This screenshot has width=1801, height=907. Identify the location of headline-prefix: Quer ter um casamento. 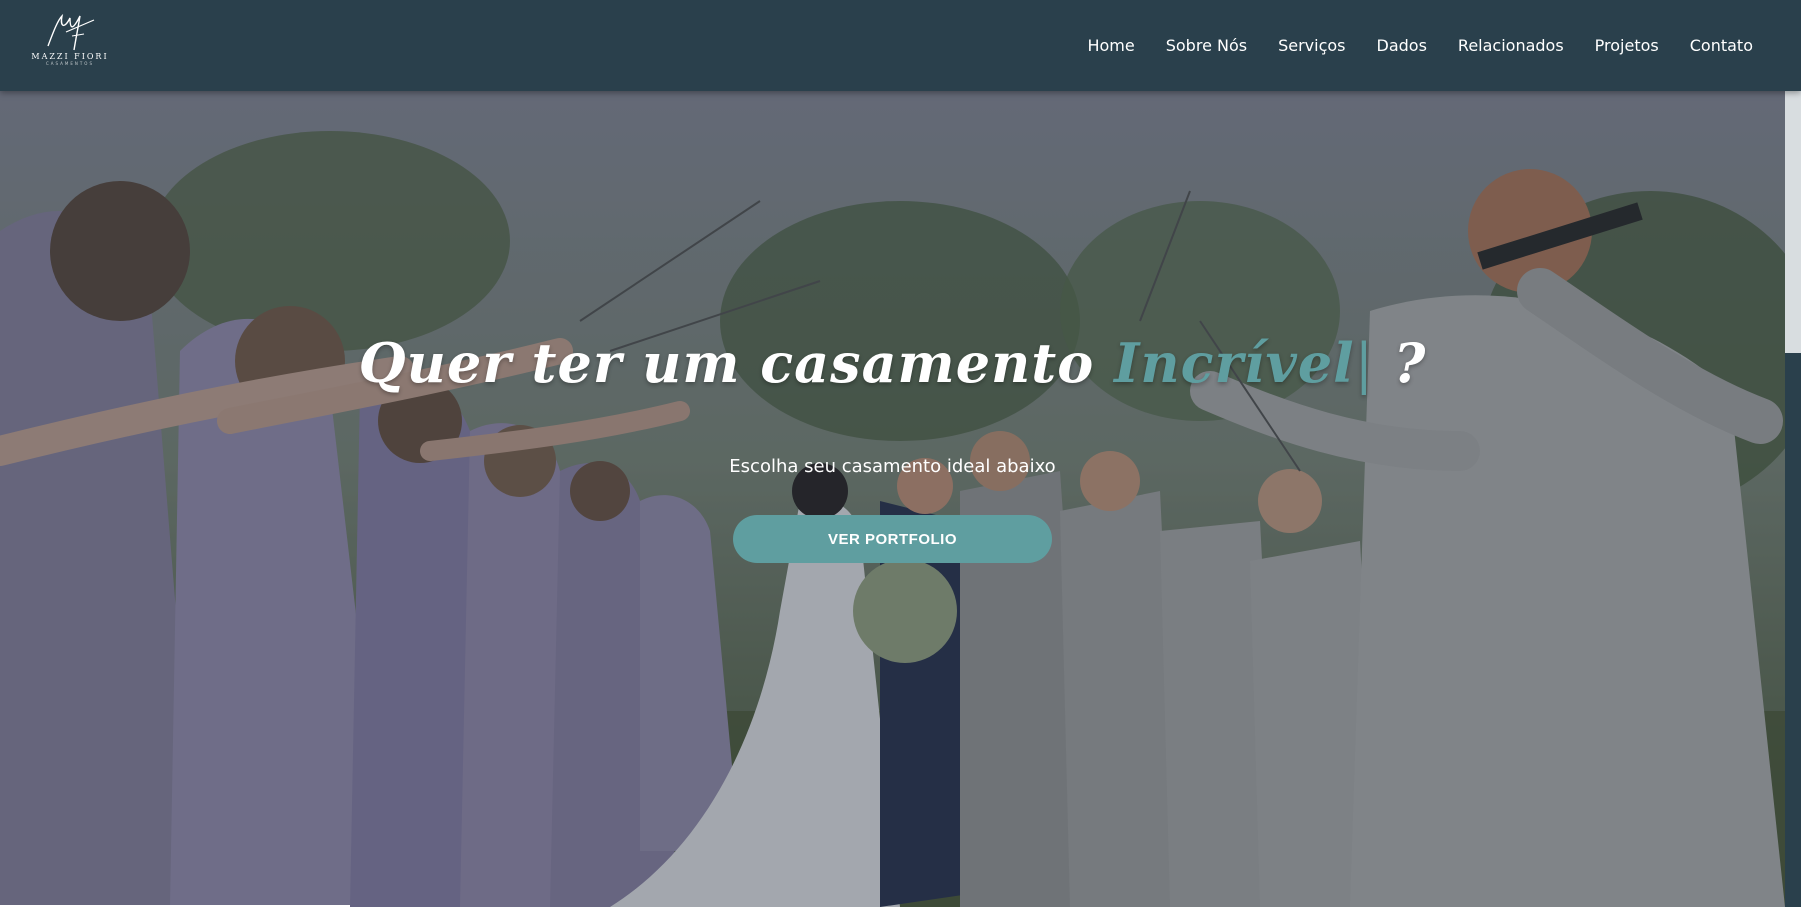
(736, 363).